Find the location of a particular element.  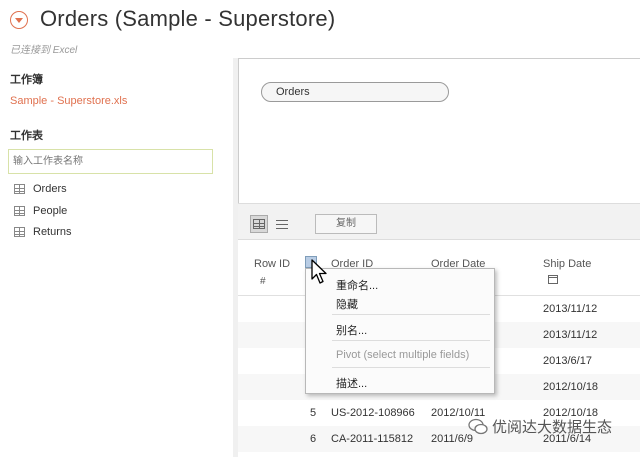

cell-row-id: 5 is located at coordinates (313, 413).